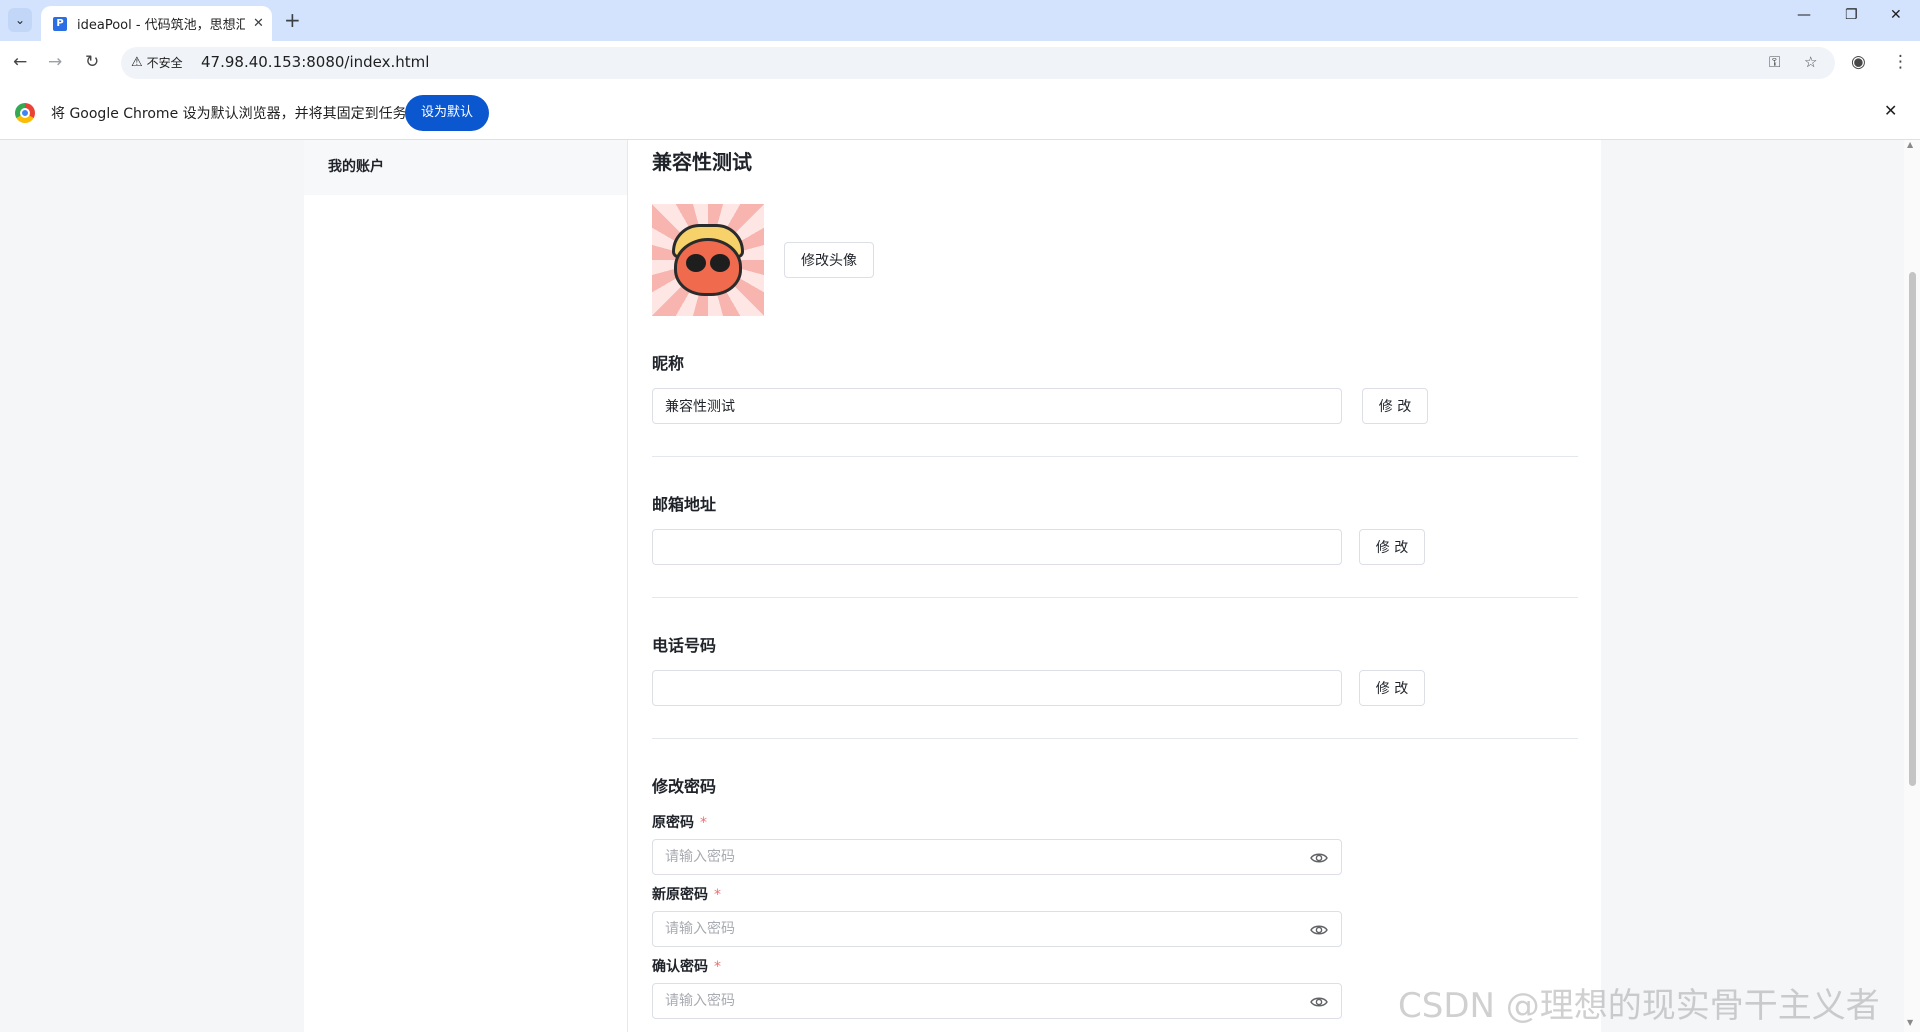 The image size is (1920, 1032). Describe the element at coordinates (55, 62) in the screenshot. I see `forward-arrow-icon: →` at that location.